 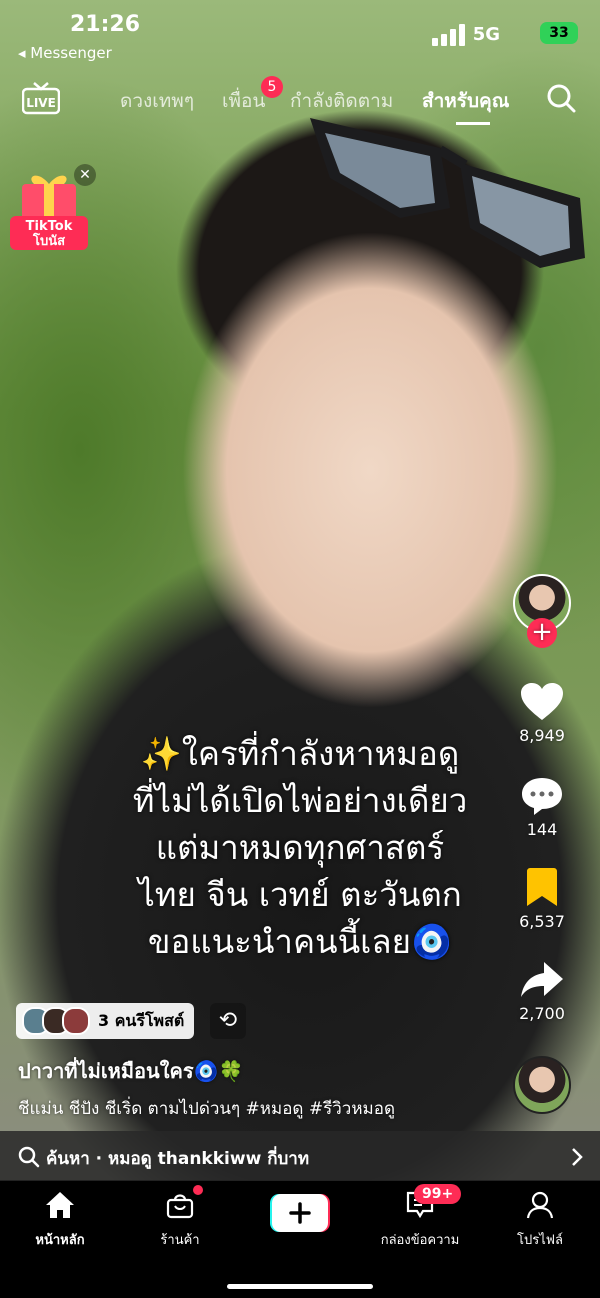 I want to click on signal-icon, so click(x=448, y=35).